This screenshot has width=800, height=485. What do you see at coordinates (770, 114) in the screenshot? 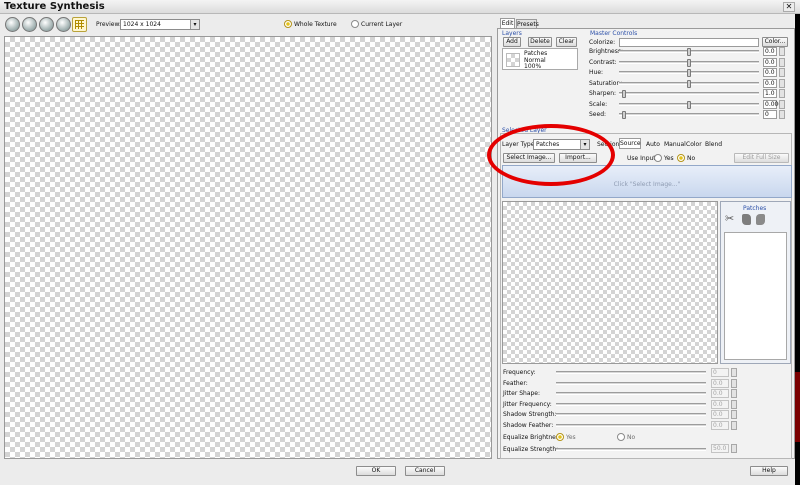
I see `master-slider-value: 0` at bounding box center [770, 114].